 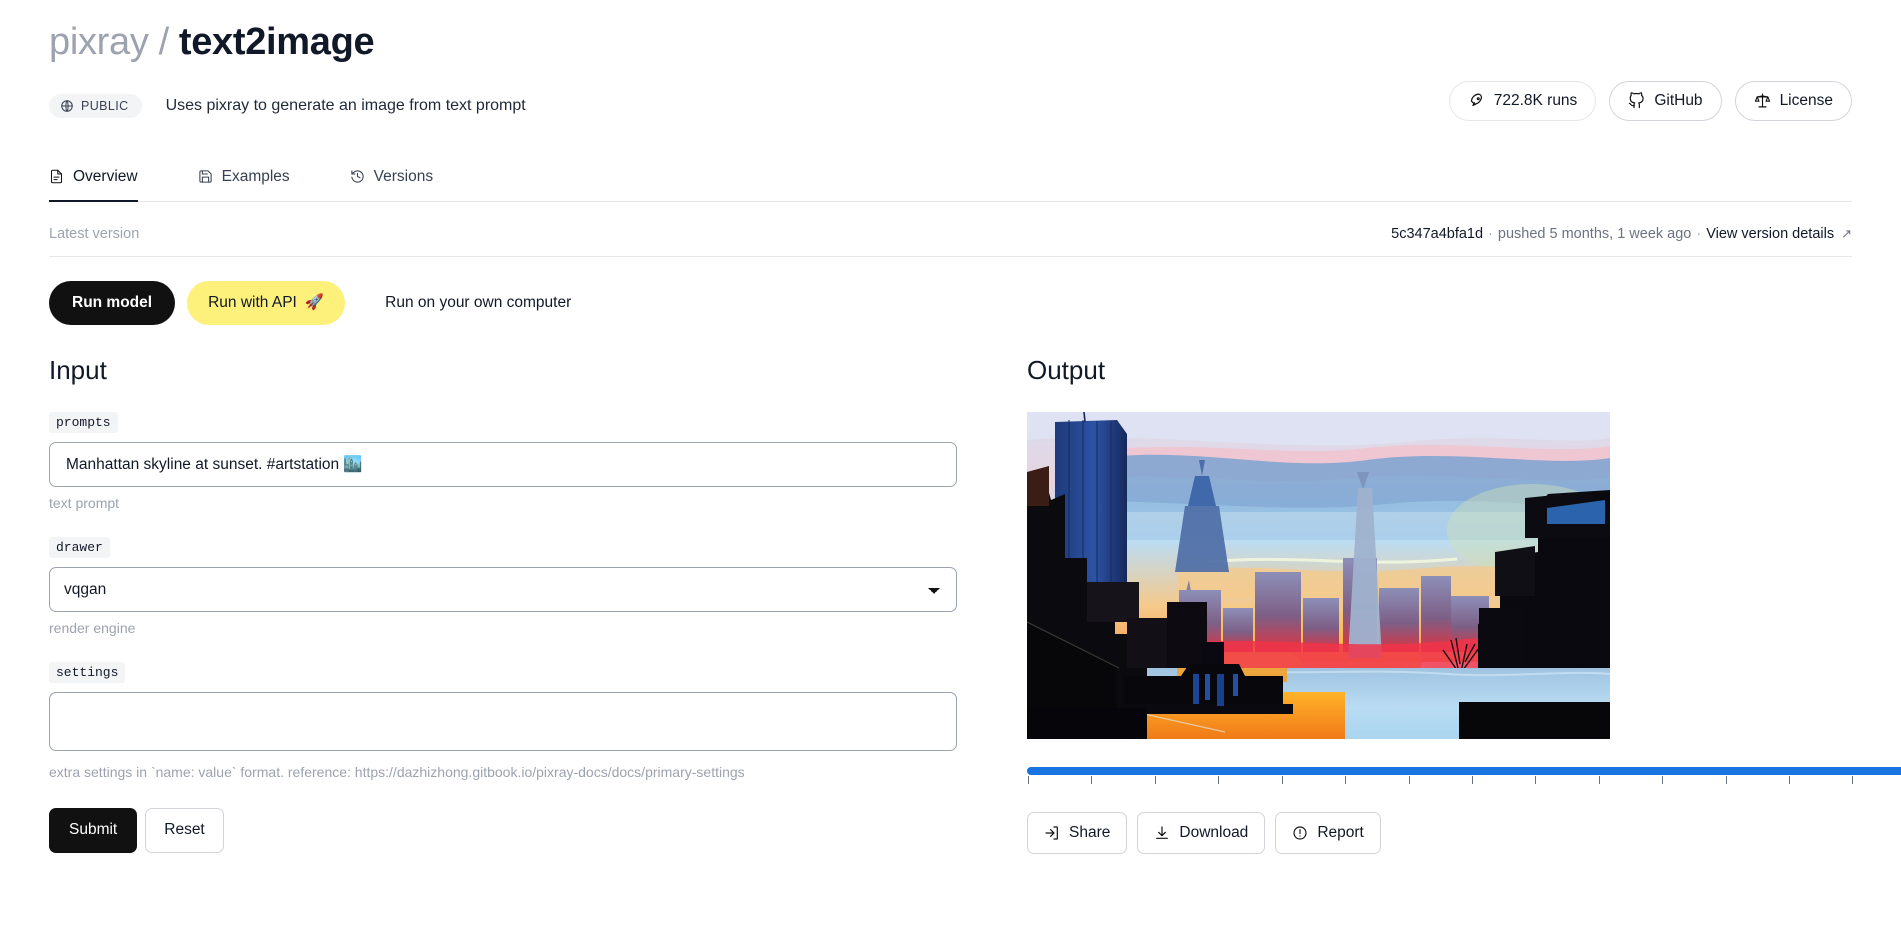 I want to click on generated-image, so click(x=1318, y=575).